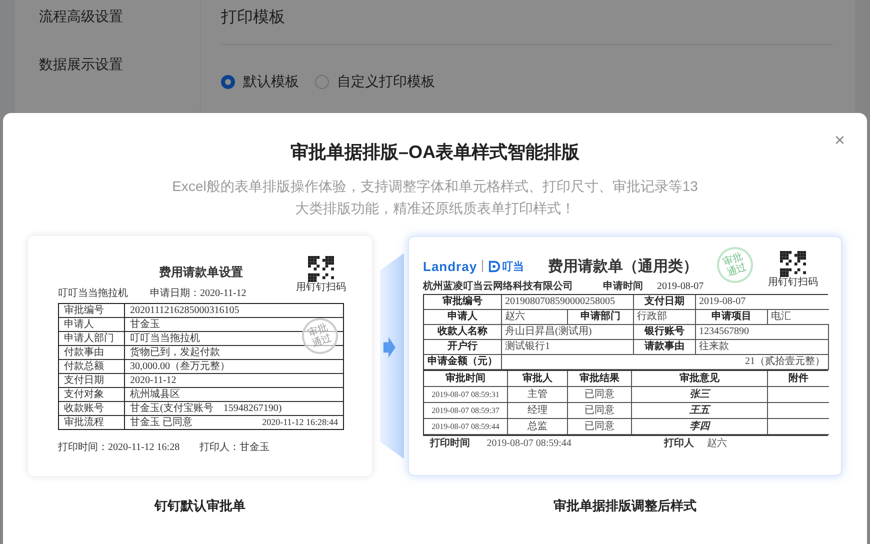 The image size is (870, 544). What do you see at coordinates (664, 346) in the screenshot?
I see `cell-label: 请款事由` at bounding box center [664, 346].